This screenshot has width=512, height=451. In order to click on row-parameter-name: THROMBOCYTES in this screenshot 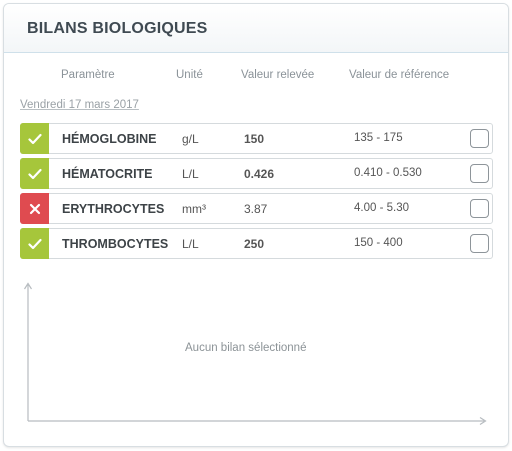, I will do `click(115, 244)`.